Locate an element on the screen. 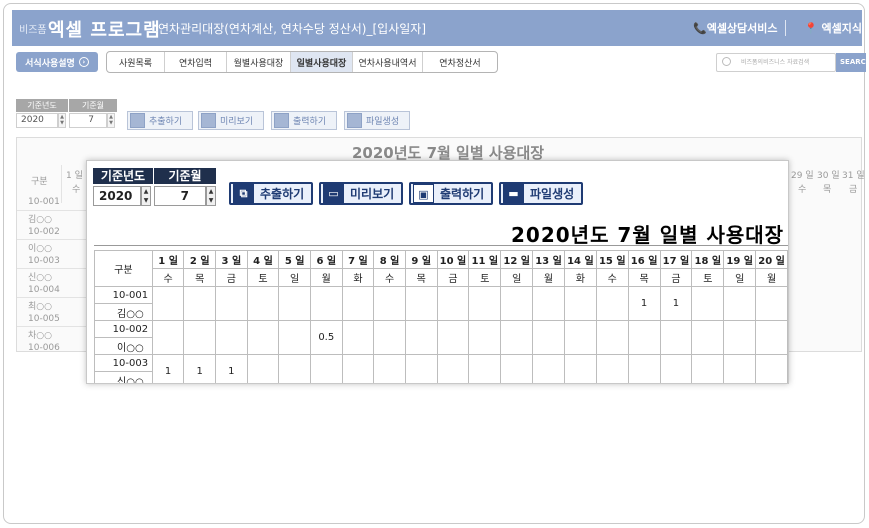 This screenshot has height=528, width=869. menu-employee-list: 사원목록 is located at coordinates (136, 62).